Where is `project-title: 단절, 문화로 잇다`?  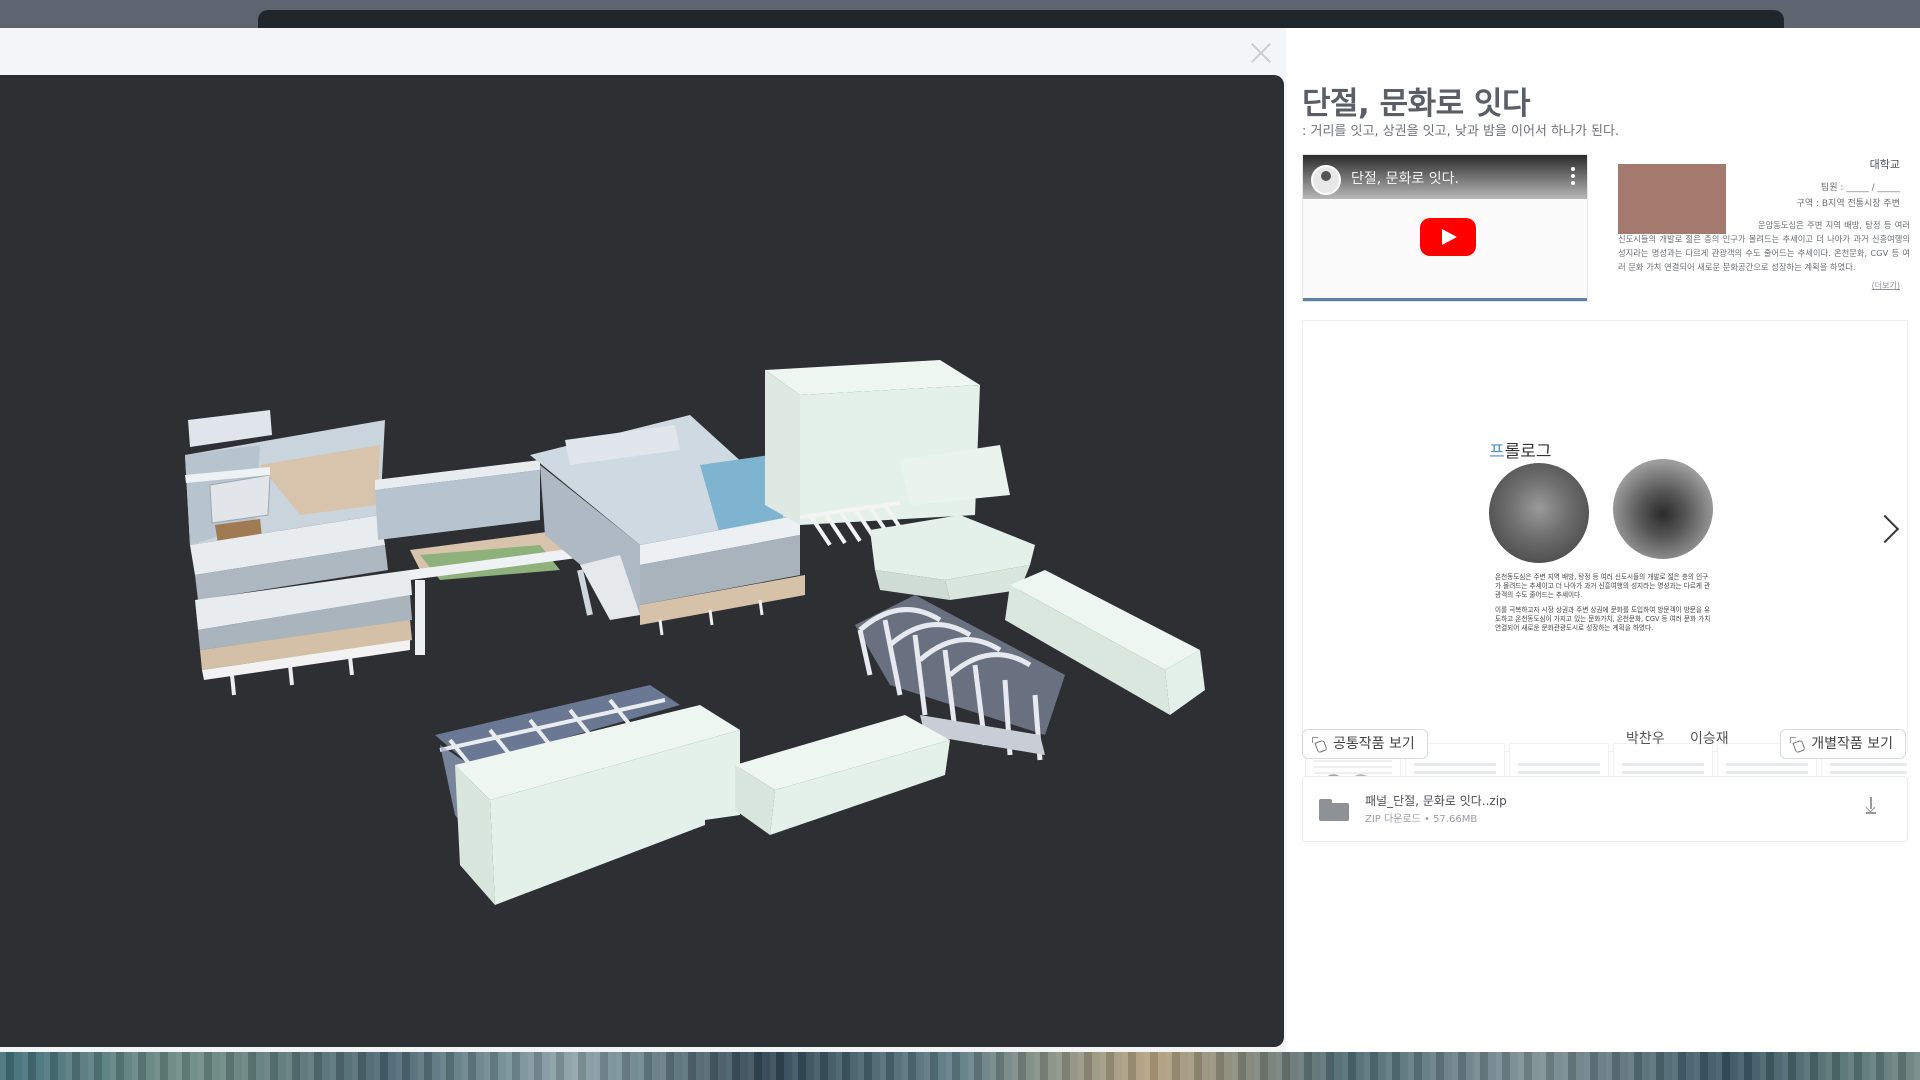
project-title: 단절, 문화로 잇다 is located at coordinates (1416, 104).